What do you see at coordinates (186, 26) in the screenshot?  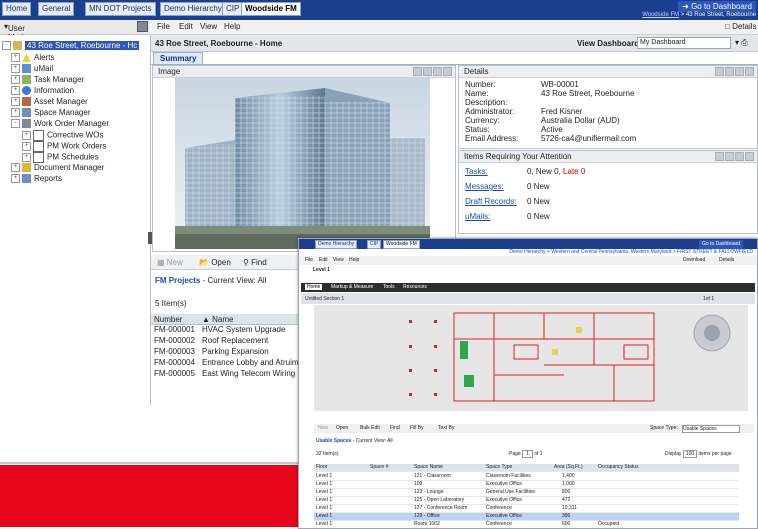 I see `menu-edit: Edit` at bounding box center [186, 26].